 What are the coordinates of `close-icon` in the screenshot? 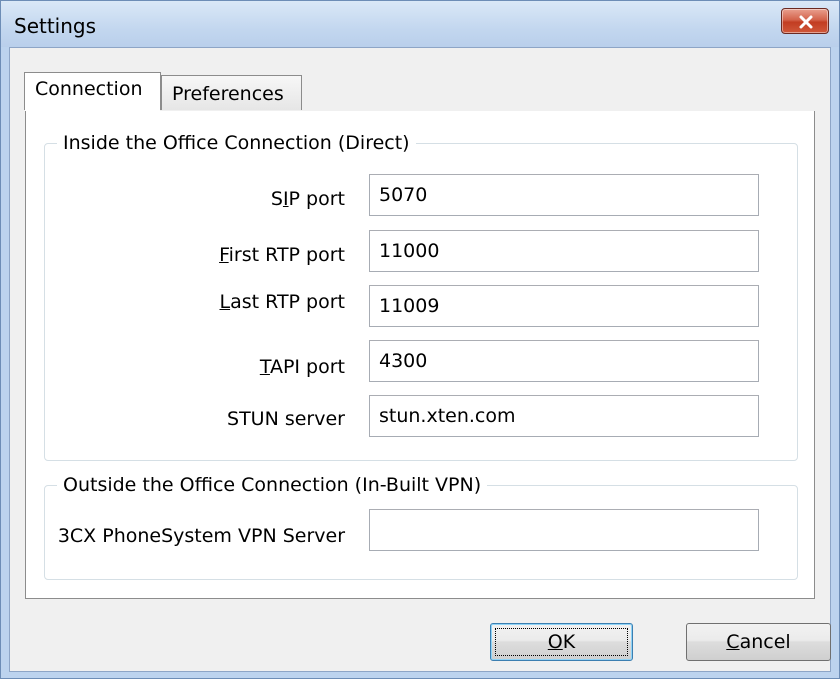 It's located at (806, 22).